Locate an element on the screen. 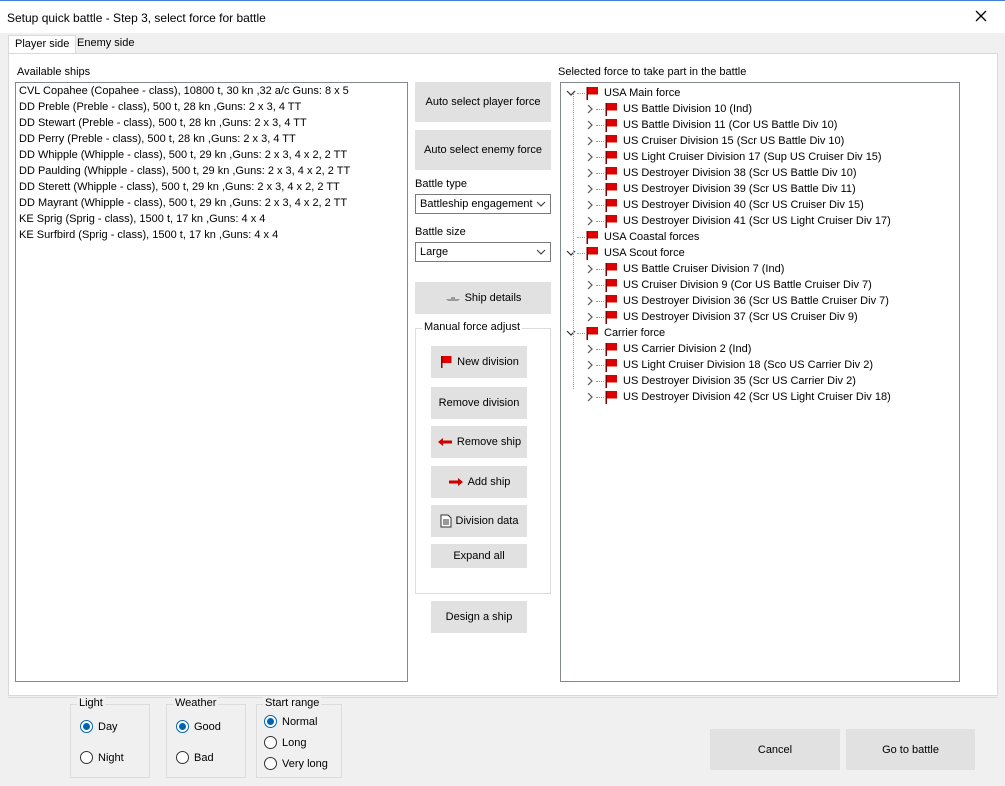  start-range-option-normal: Normal is located at coordinates (290, 721).